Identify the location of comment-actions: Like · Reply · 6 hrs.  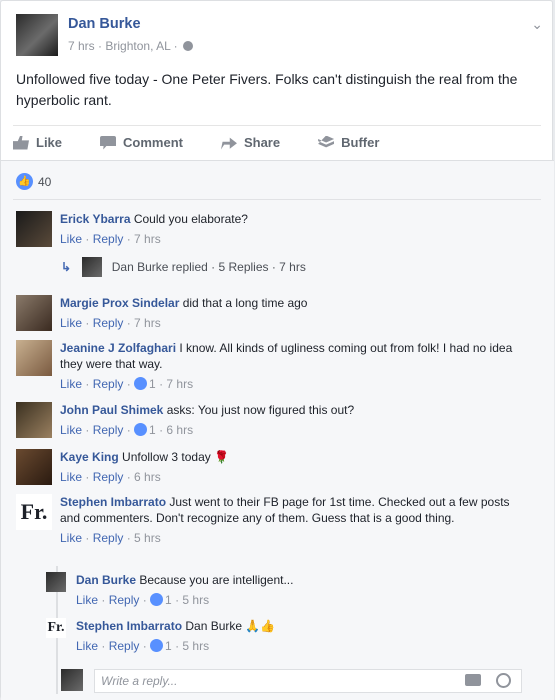
(110, 477).